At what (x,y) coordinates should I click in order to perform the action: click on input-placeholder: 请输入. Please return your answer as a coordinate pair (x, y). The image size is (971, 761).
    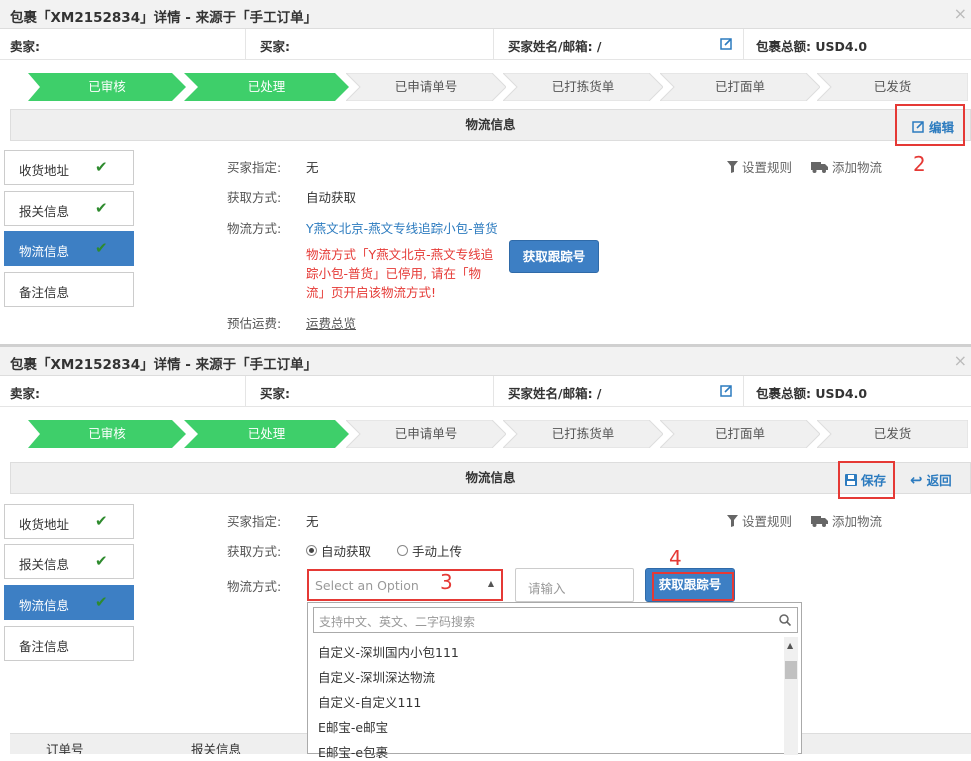
    Looking at the image, I should click on (547, 588).